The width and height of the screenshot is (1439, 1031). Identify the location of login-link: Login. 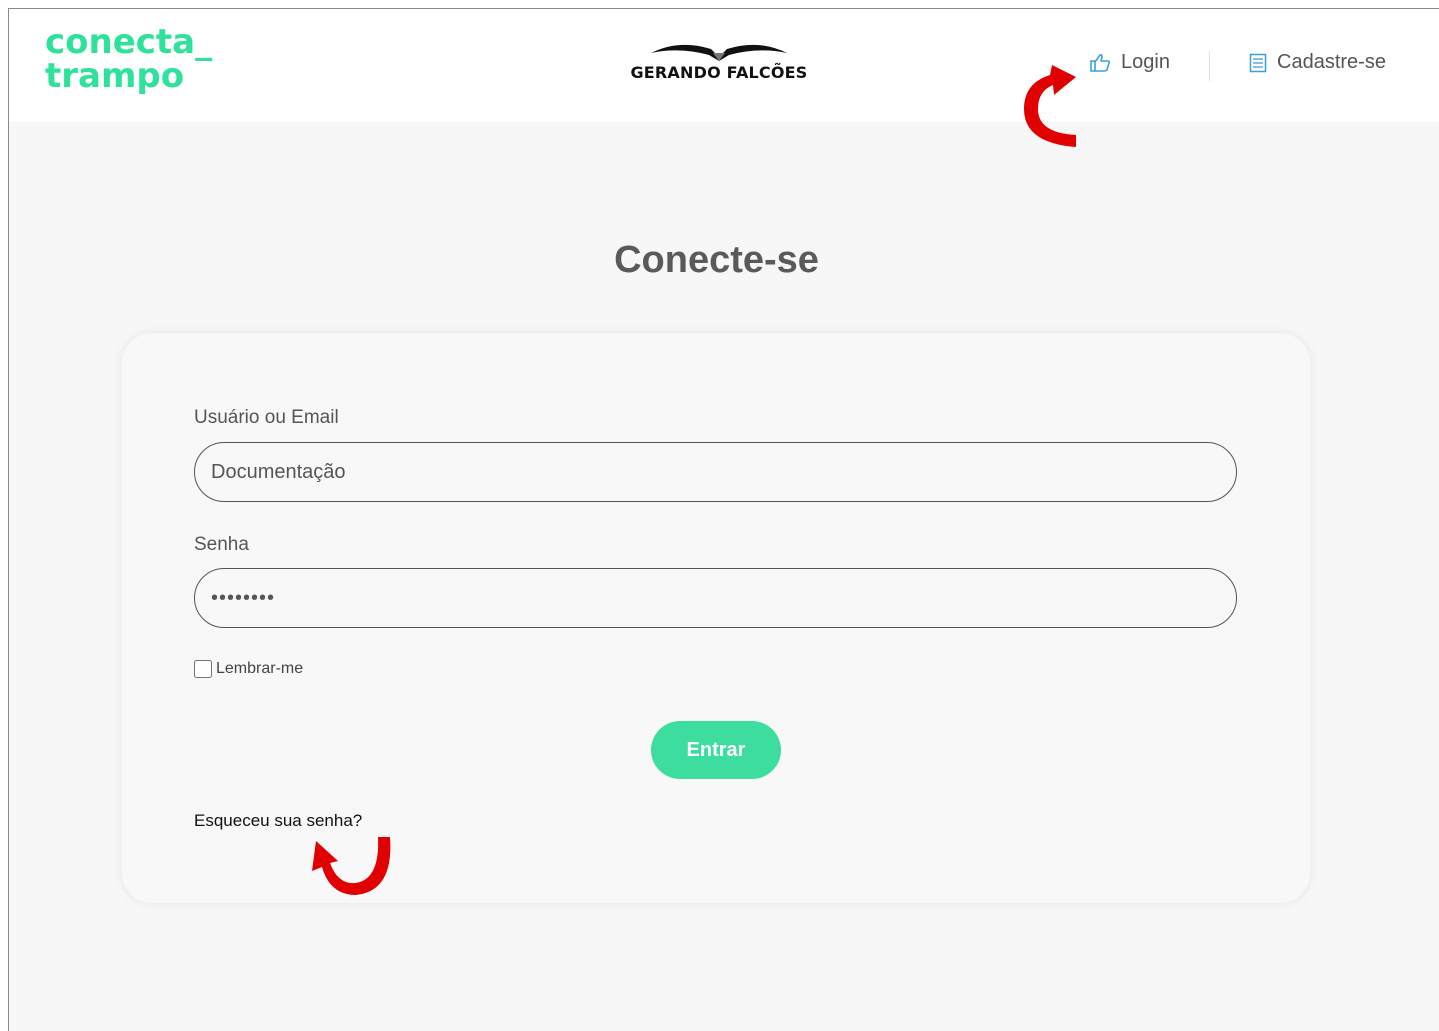
(1129, 62).